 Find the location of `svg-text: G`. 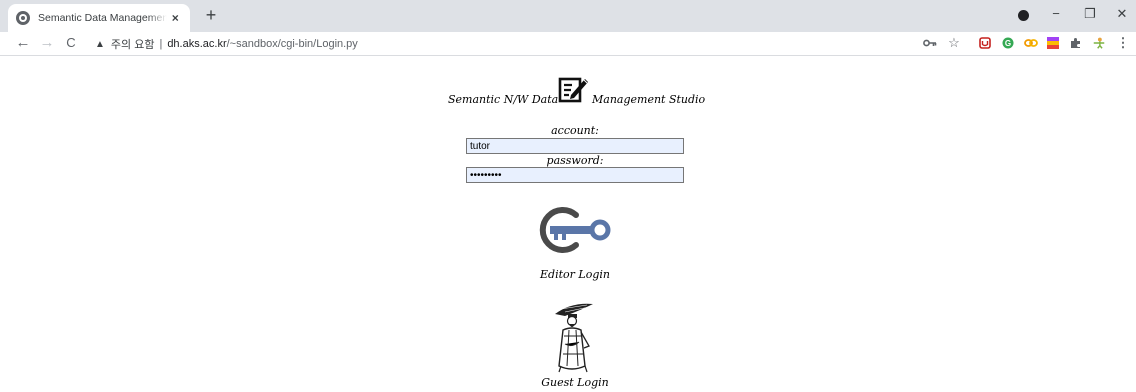

svg-text: G is located at coordinates (1008, 43).